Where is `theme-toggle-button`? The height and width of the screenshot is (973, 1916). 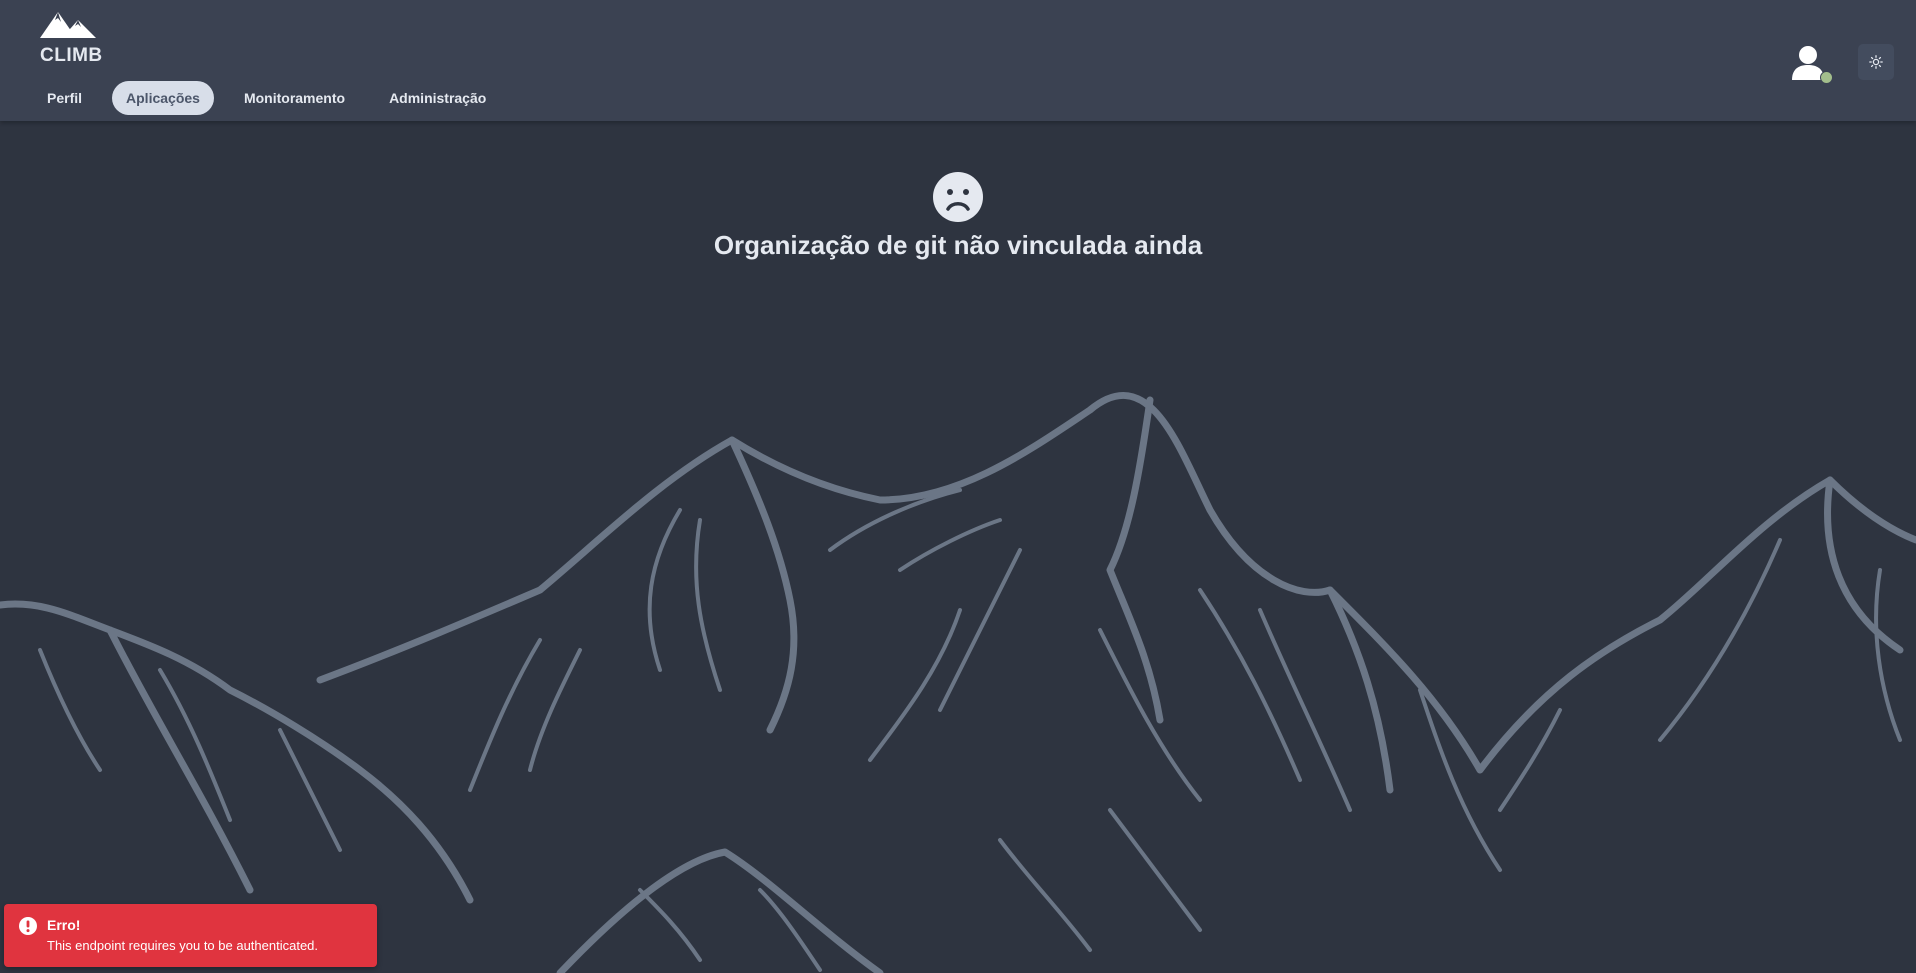 theme-toggle-button is located at coordinates (1876, 62).